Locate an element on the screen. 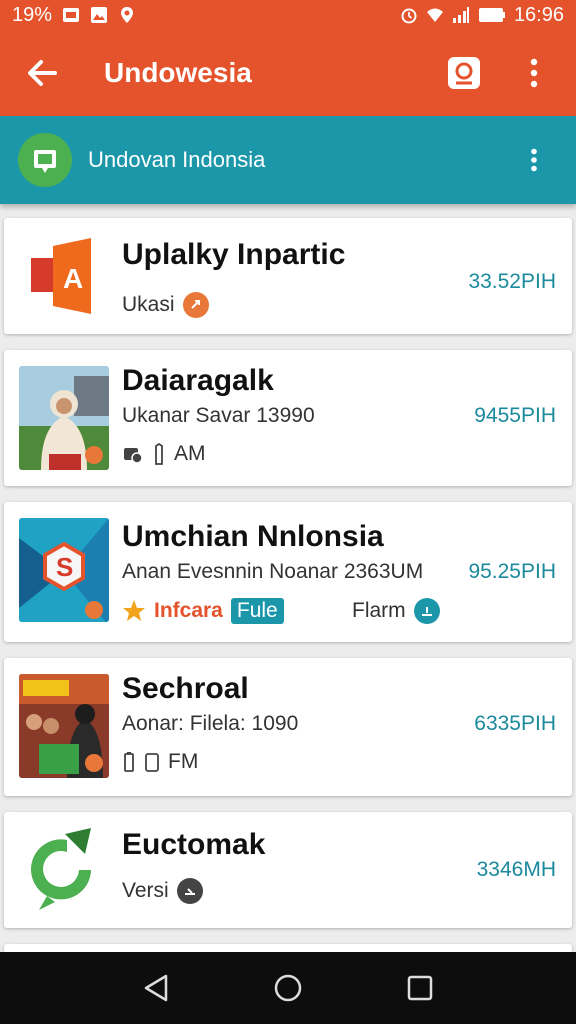  cast-icon is located at coordinates (71, 15).